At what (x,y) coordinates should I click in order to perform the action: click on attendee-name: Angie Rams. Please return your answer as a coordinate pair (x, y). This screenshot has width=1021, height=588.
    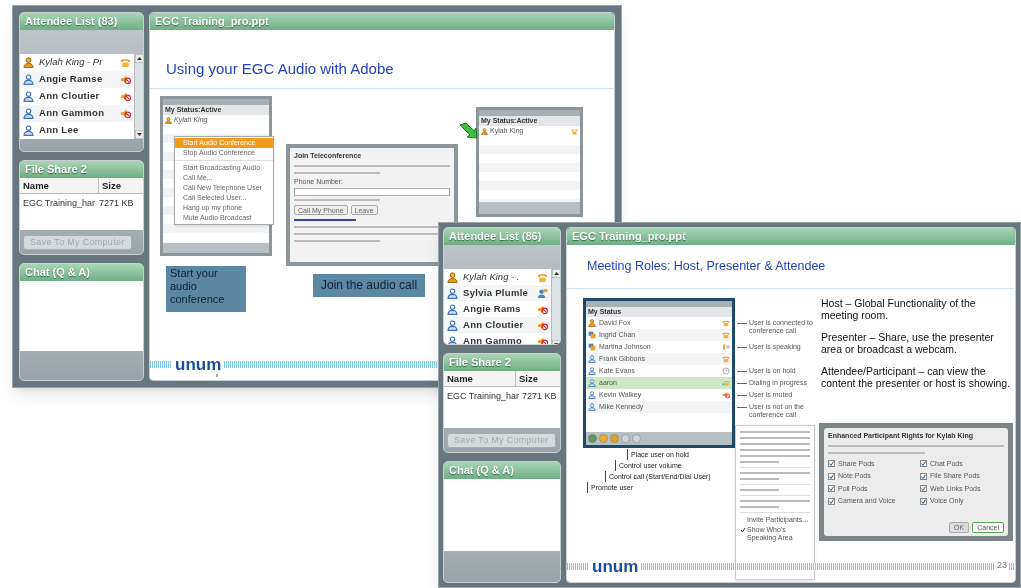
    Looking at the image, I should click on (492, 308).